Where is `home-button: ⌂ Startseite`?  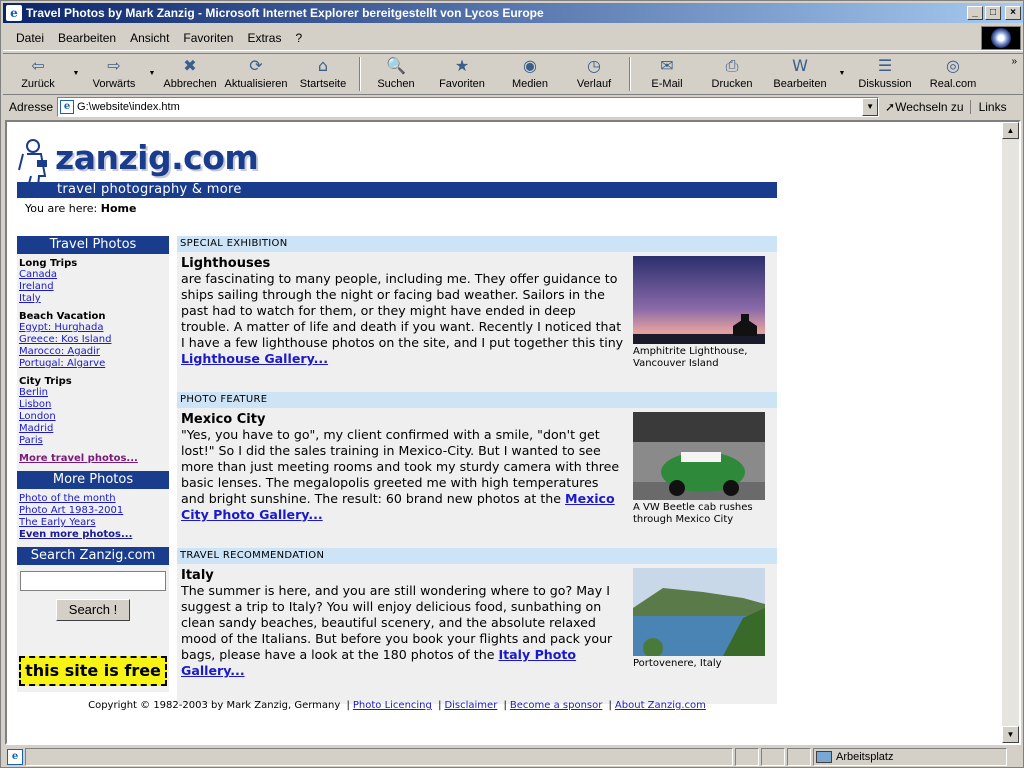
home-button: ⌂ Startseite is located at coordinates (323, 74).